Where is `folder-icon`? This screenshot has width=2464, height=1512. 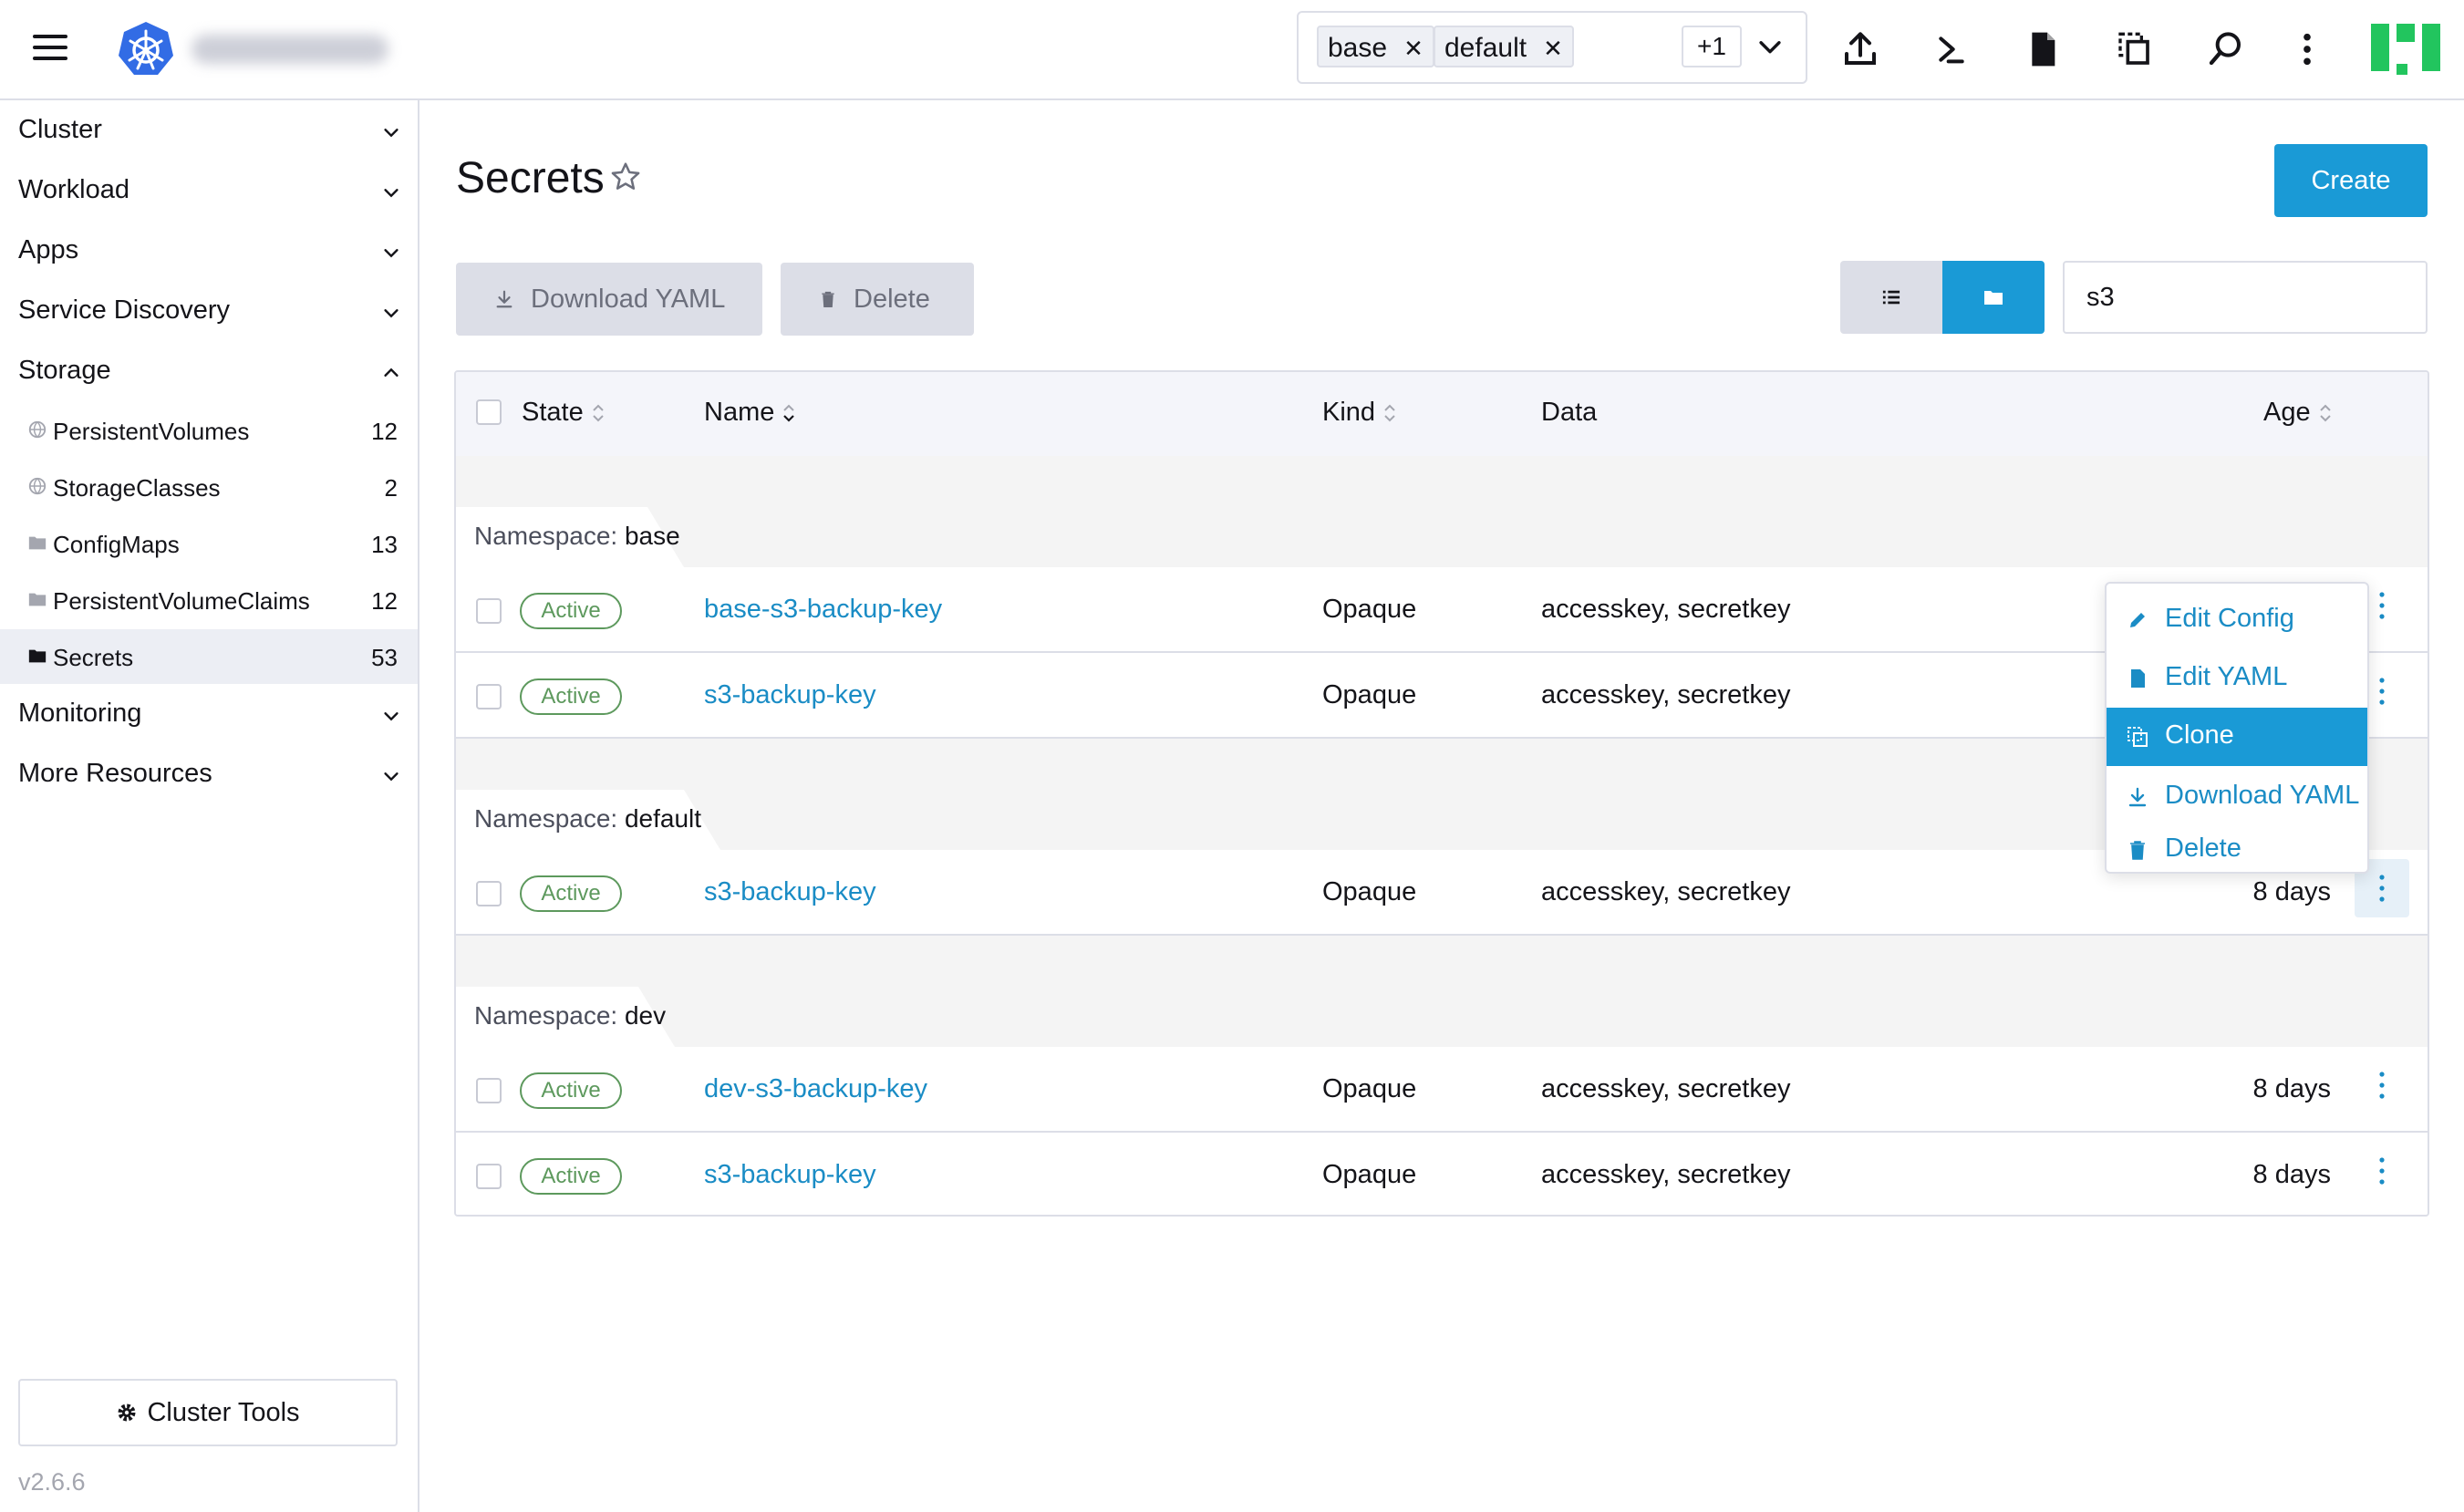 folder-icon is located at coordinates (37, 543).